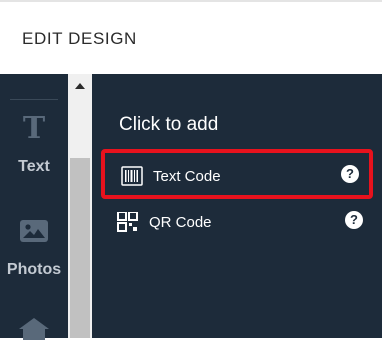 This screenshot has width=382, height=345. I want to click on scrollbar, so click(80, 206).